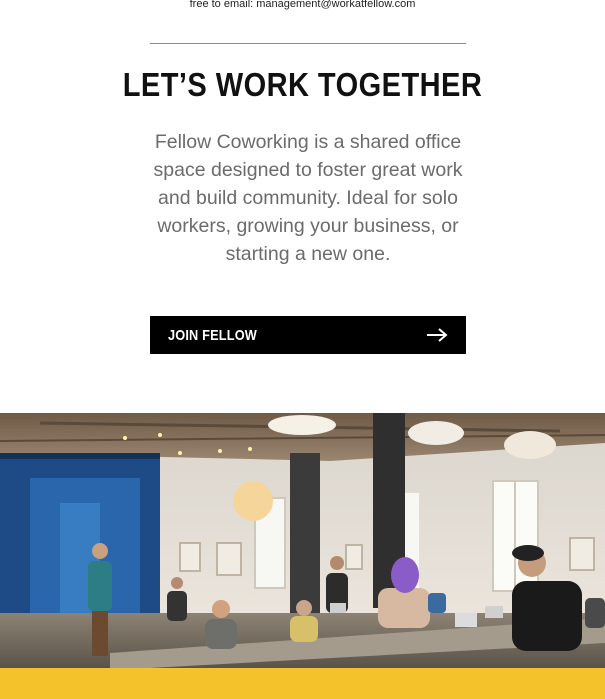  I want to click on section-divider, so click(308, 43).